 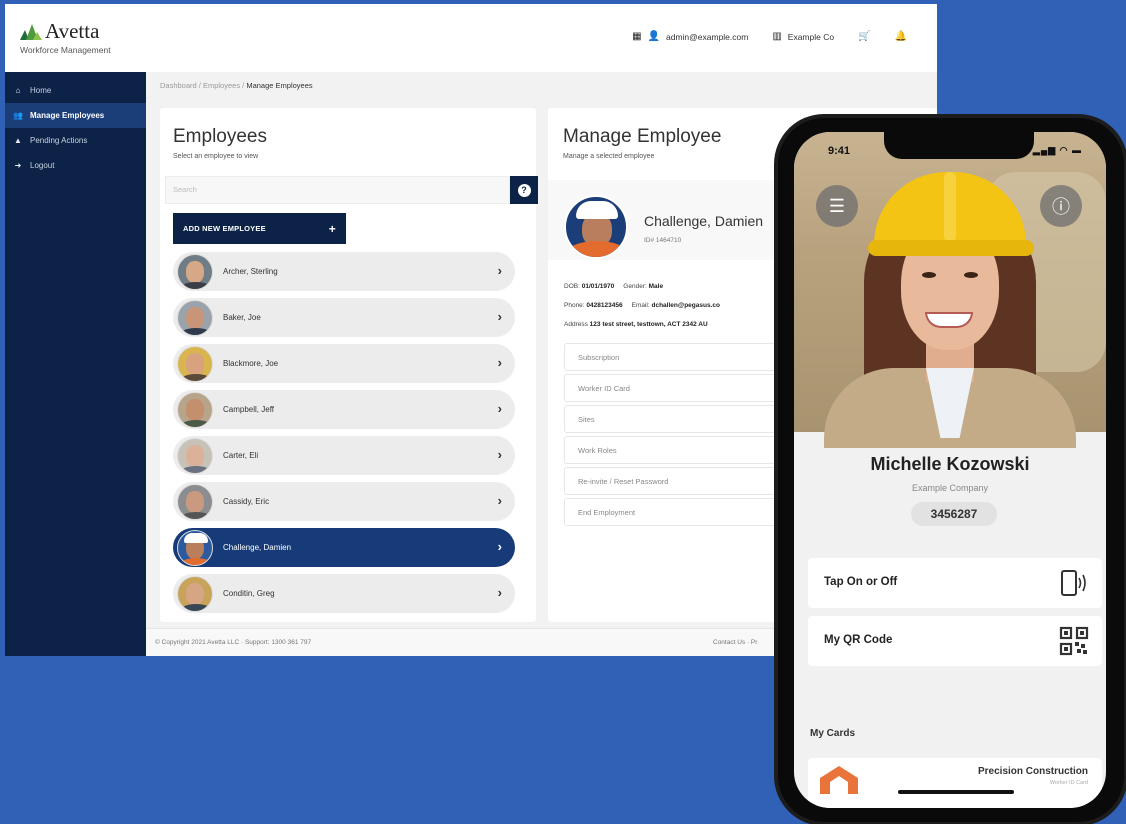 I want to click on my-qr-code-button: My QR Code, so click(x=955, y=641).